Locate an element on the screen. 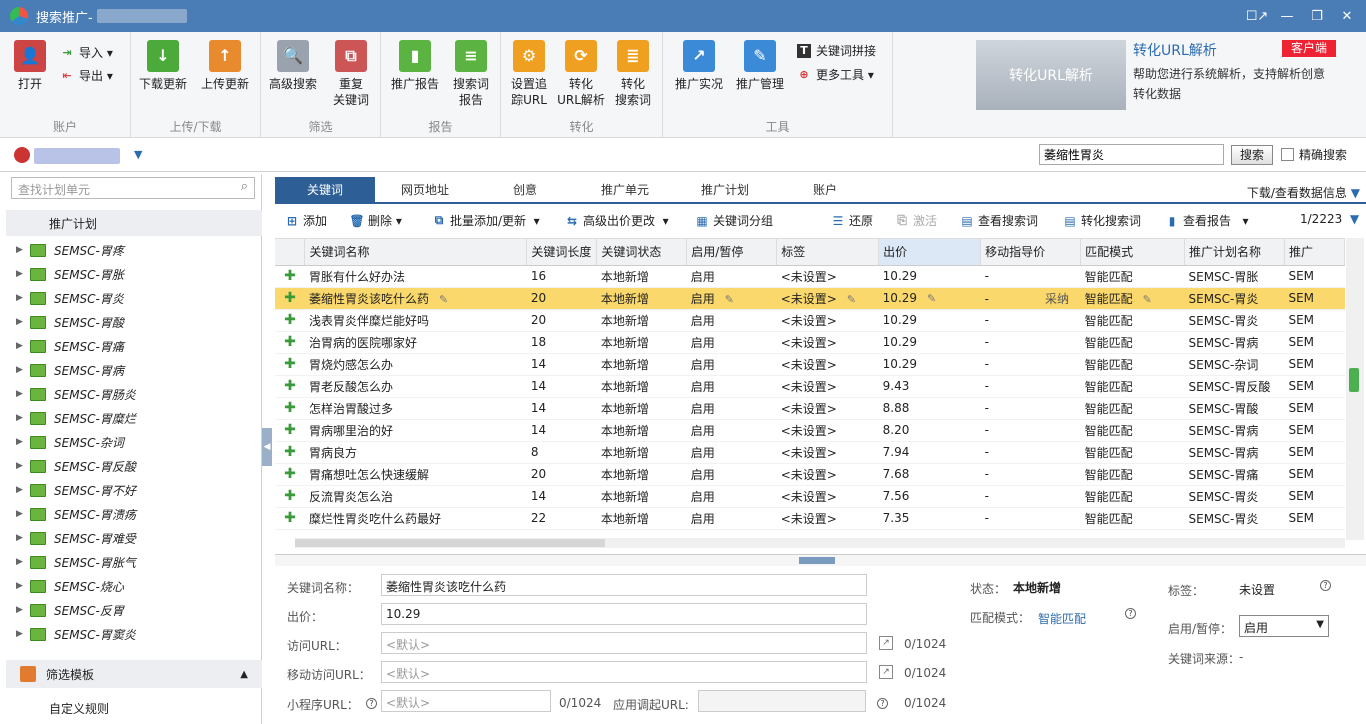  searchterm-report-button: ≡ 搜索词 报告 is located at coordinates (471, 74).